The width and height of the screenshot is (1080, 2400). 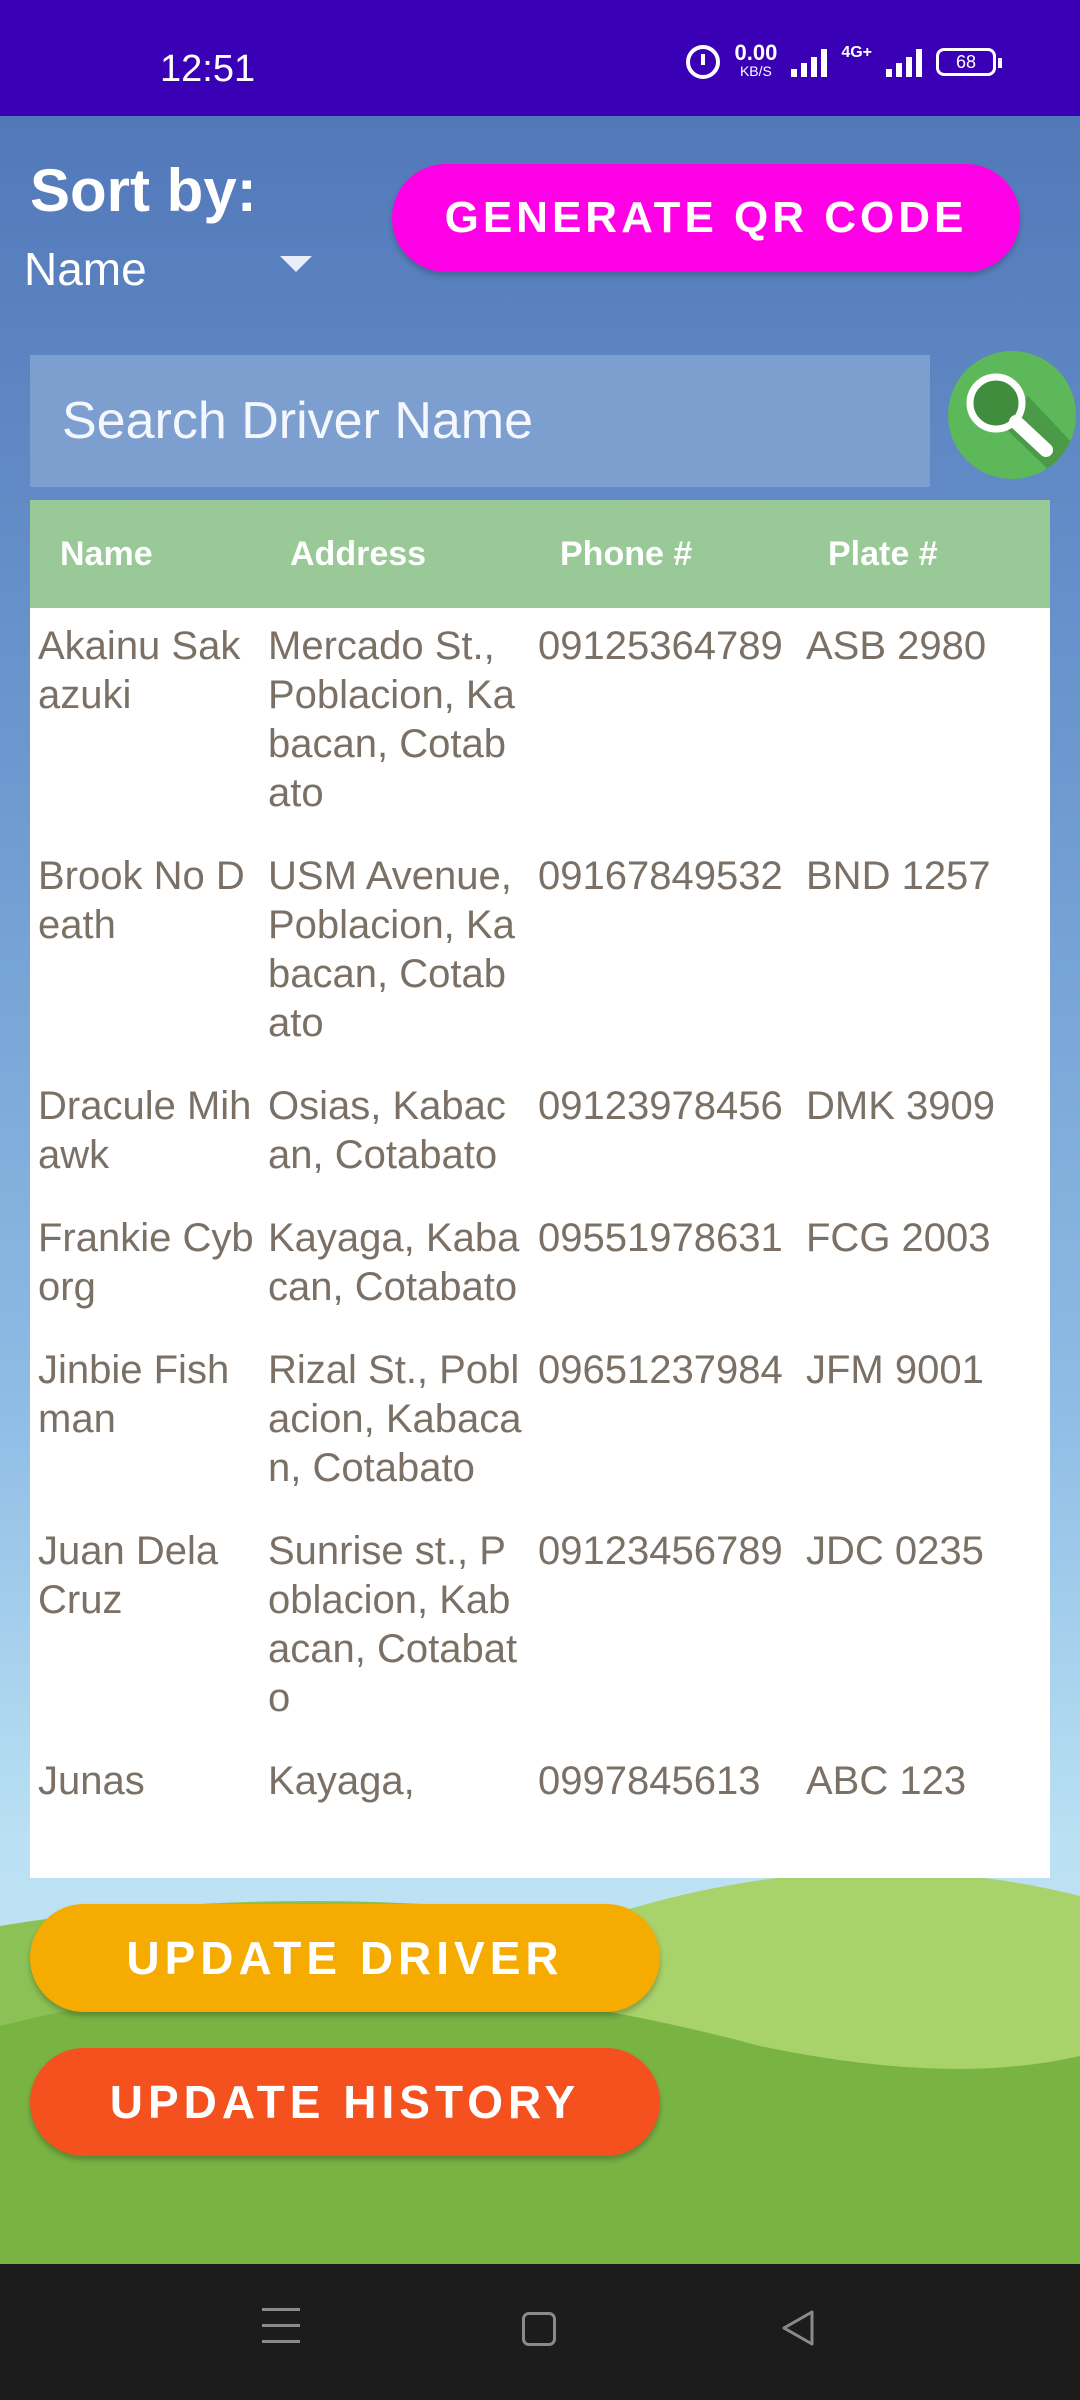 What do you see at coordinates (395, 1419) in the screenshot?
I see `cell-address: Rizal St., Poblacion, Kabacan, Cotabato` at bounding box center [395, 1419].